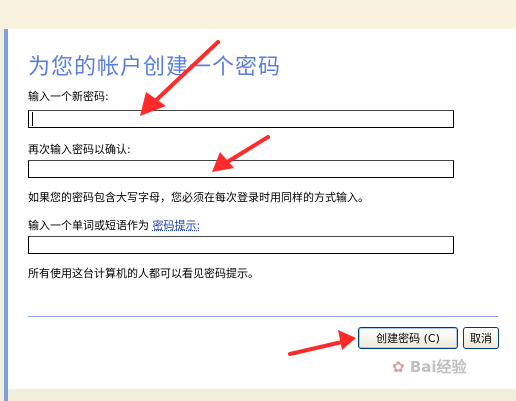 This screenshot has height=401, width=516. I want to click on page-title: 为您的帐户创建一个密码, so click(155, 67).